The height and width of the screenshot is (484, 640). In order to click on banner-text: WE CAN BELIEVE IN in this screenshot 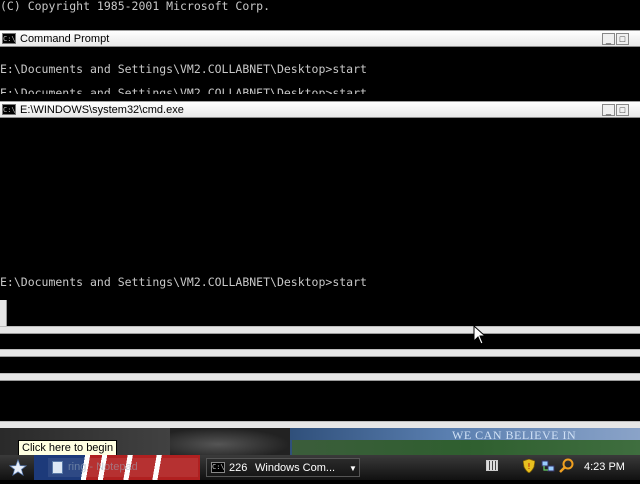, I will do `click(514, 435)`.